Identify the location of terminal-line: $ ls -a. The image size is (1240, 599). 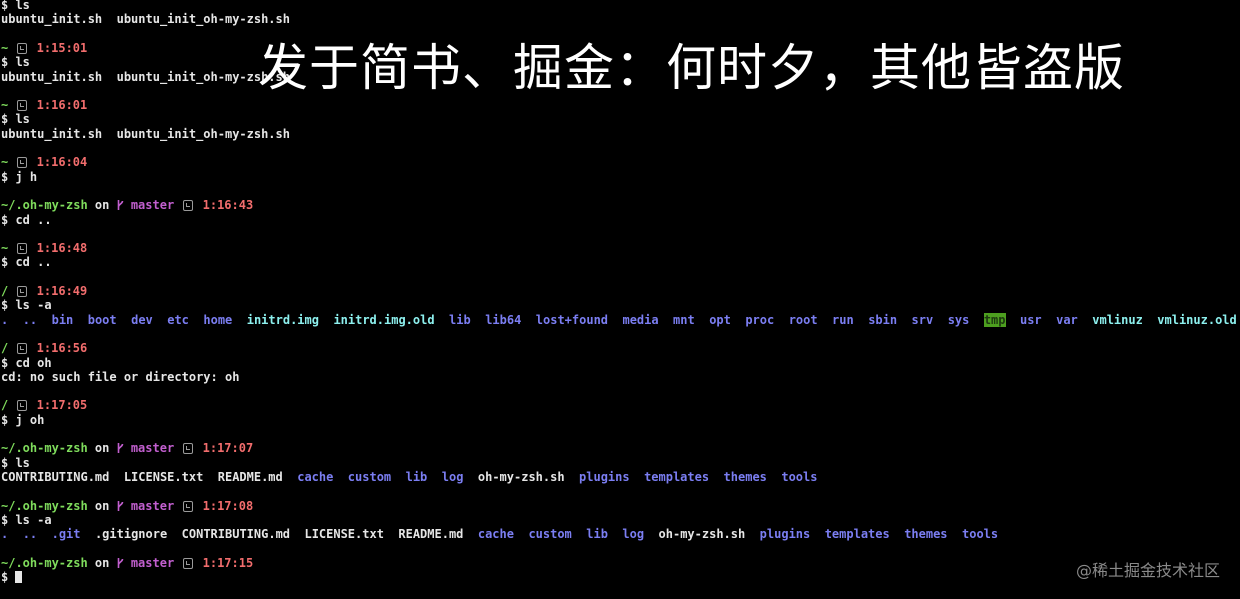
(26, 305).